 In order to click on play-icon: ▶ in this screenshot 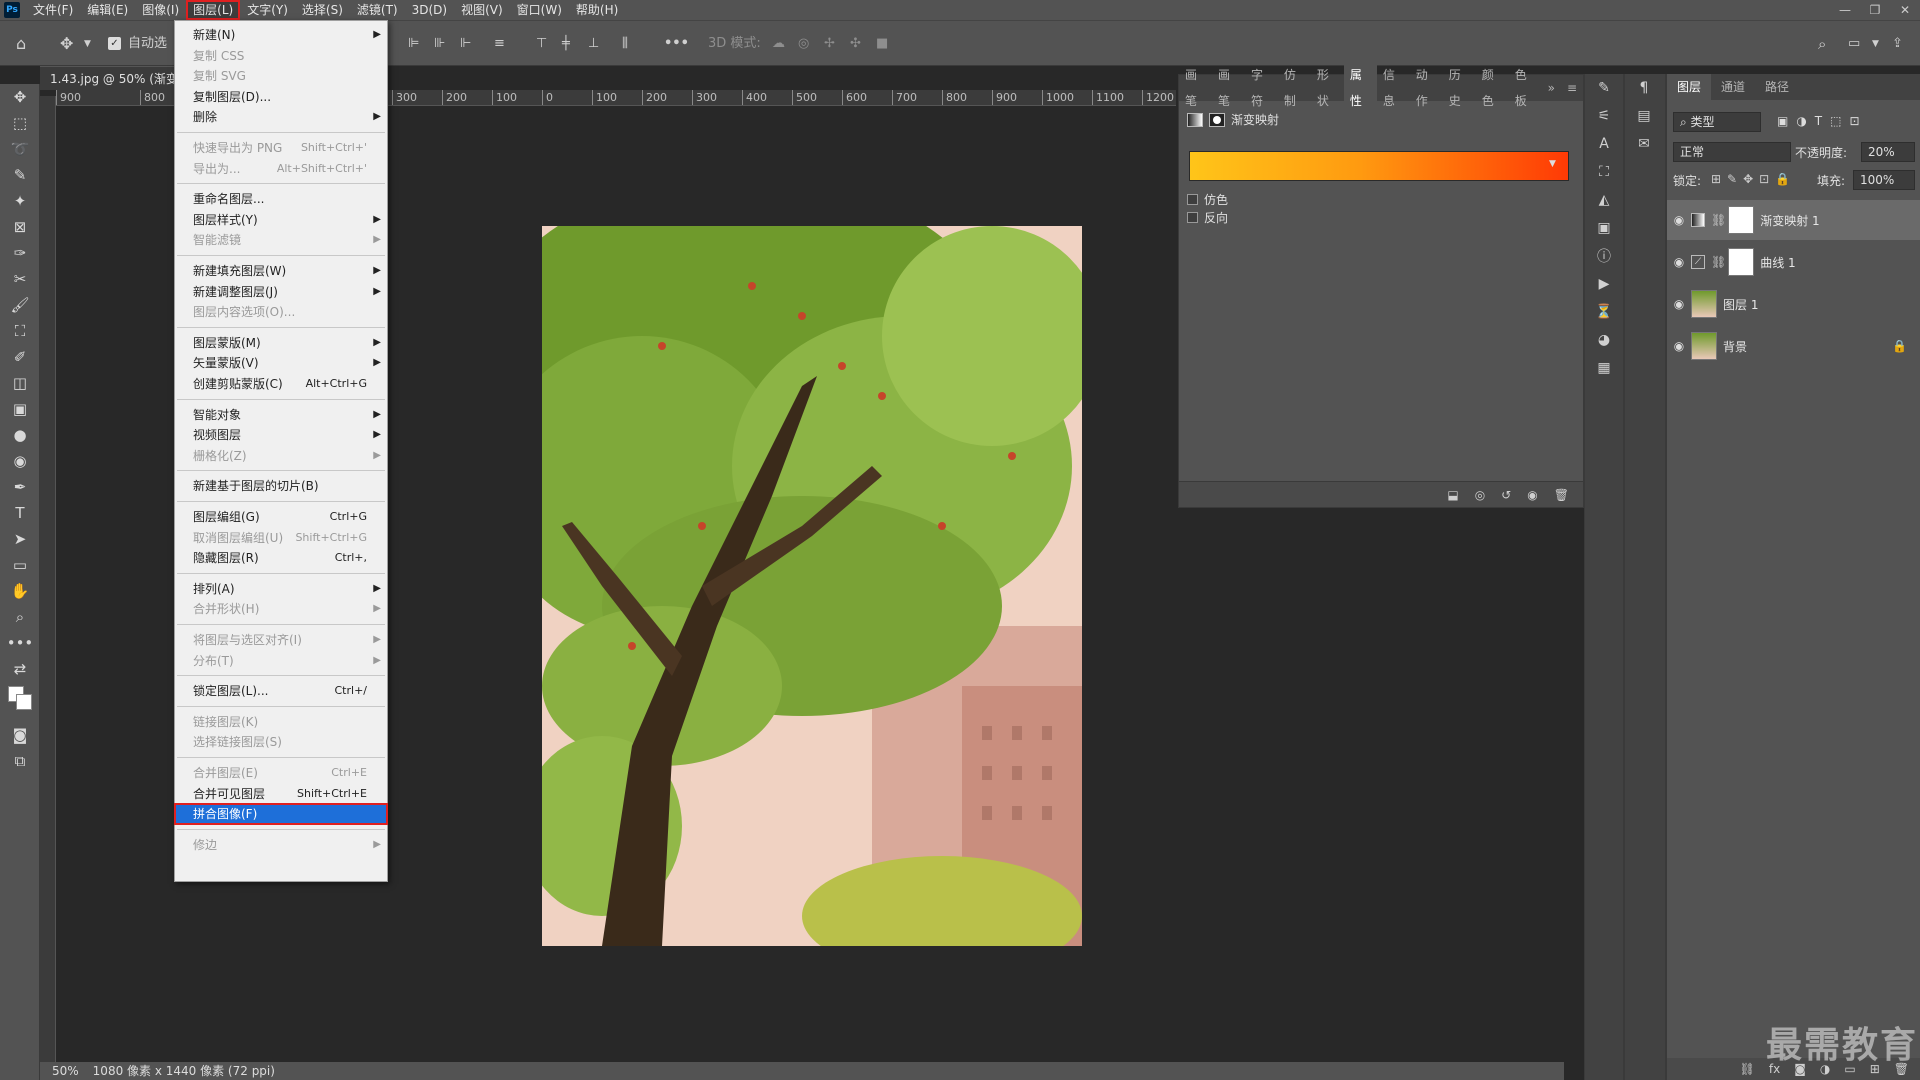, I will do `click(1604, 284)`.